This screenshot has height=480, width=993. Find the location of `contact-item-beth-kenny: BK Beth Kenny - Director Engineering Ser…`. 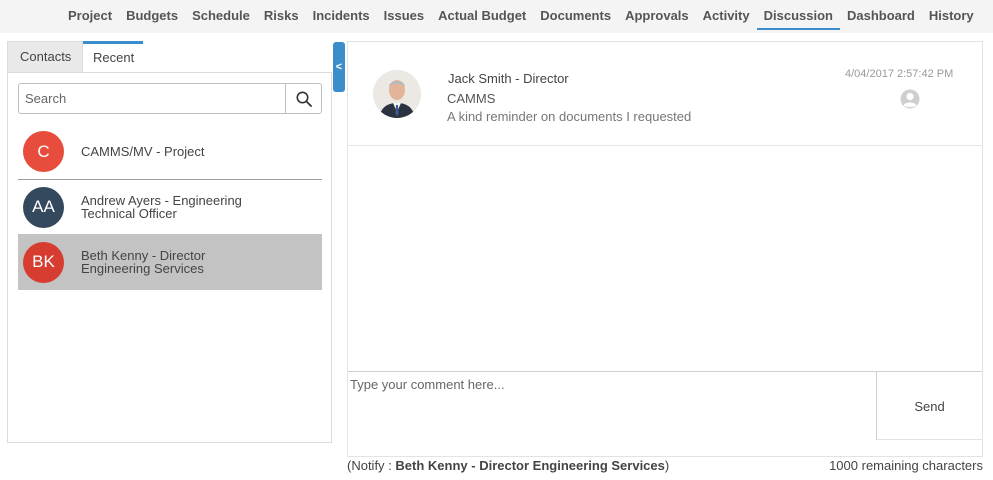

contact-item-beth-kenny: BK Beth Kenny - Director Engineering Ser… is located at coordinates (170, 262).